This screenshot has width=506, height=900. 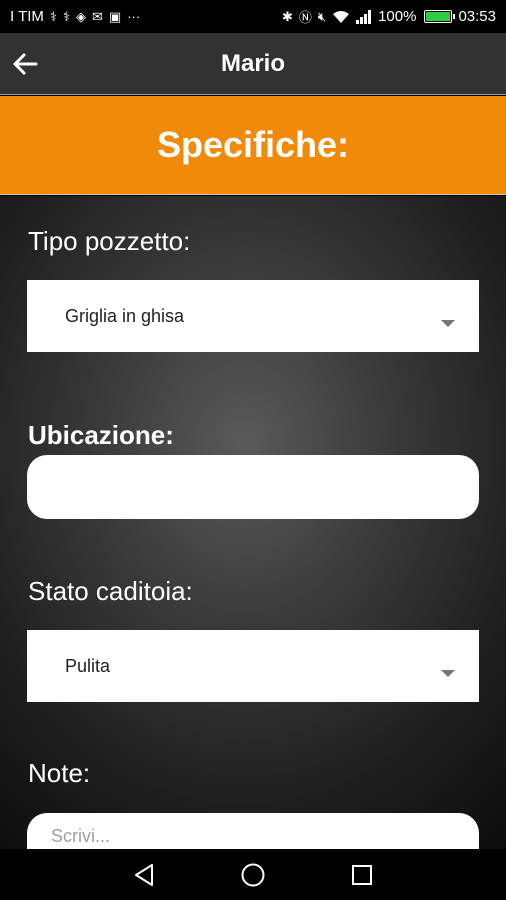 I want to click on back-button, so click(x=25, y=64).